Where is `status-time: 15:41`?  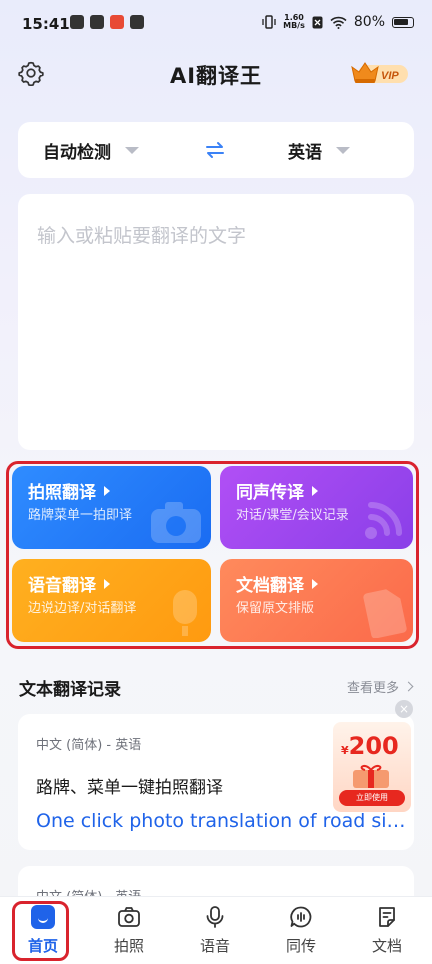 status-time: 15:41 is located at coordinates (46, 24).